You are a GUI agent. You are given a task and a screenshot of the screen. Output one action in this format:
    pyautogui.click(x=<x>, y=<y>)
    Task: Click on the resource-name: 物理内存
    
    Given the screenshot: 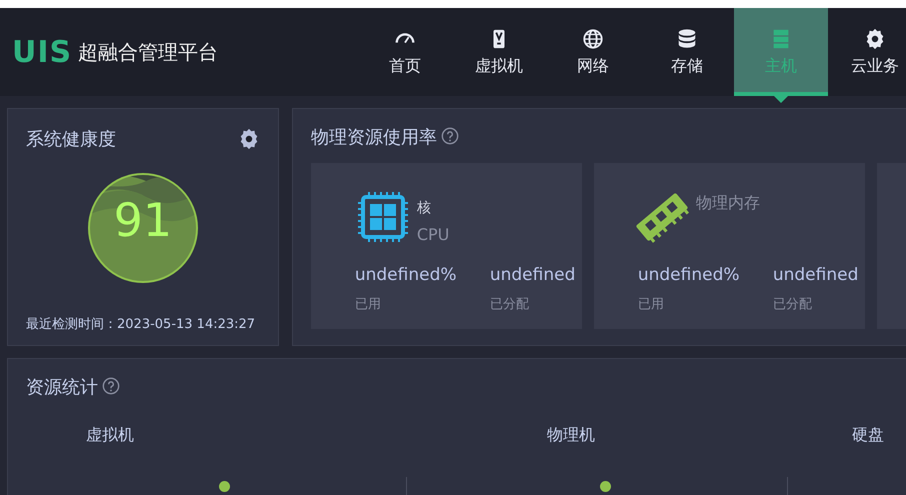 What is the action you would take?
    pyautogui.click(x=728, y=203)
    